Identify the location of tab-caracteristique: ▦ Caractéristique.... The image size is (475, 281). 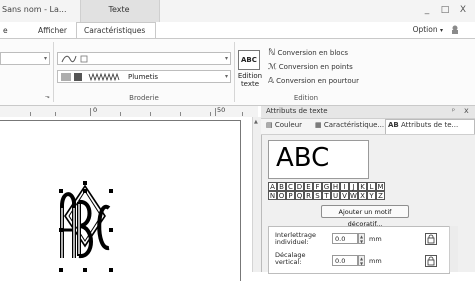
(349, 125).